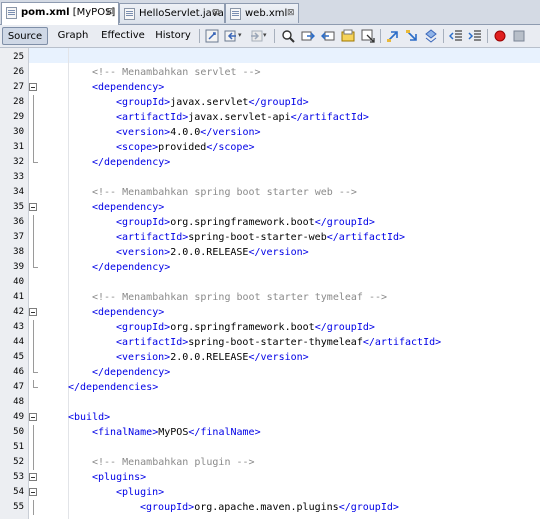 The height and width of the screenshot is (519, 540). What do you see at coordinates (230, 147) in the screenshot?
I see `xml-tag: </scope>` at bounding box center [230, 147].